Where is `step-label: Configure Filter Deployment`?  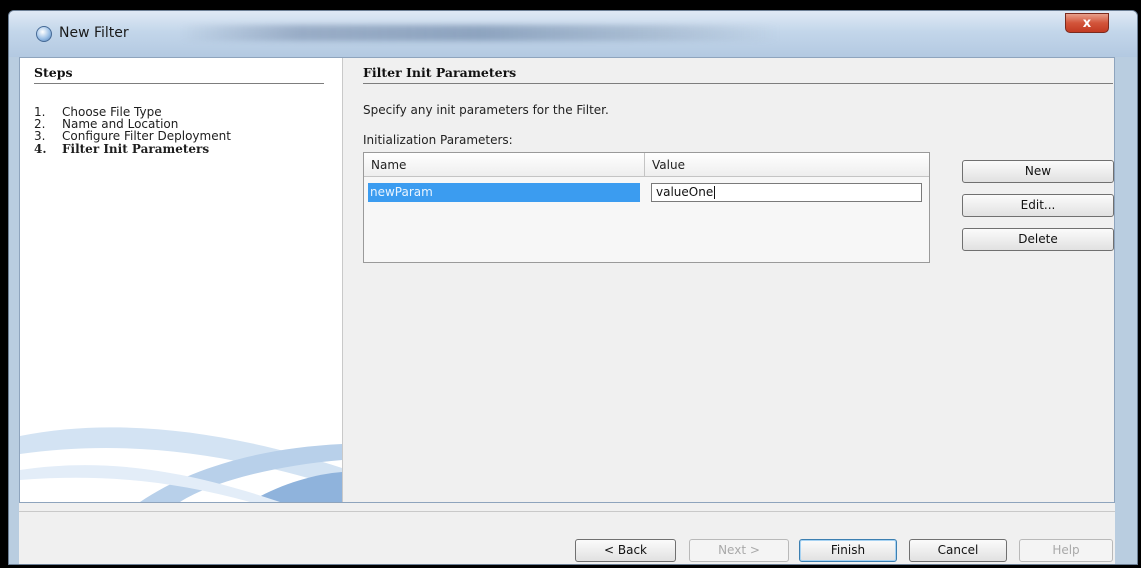
step-label: Configure Filter Deployment is located at coordinates (146, 136).